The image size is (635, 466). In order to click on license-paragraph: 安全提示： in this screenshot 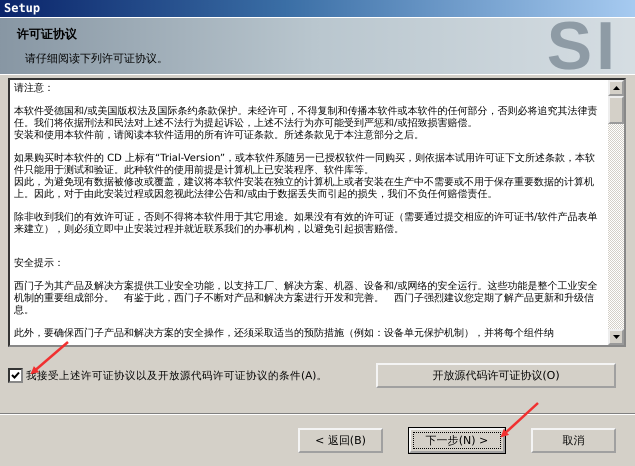, I will do `click(39, 264)`.